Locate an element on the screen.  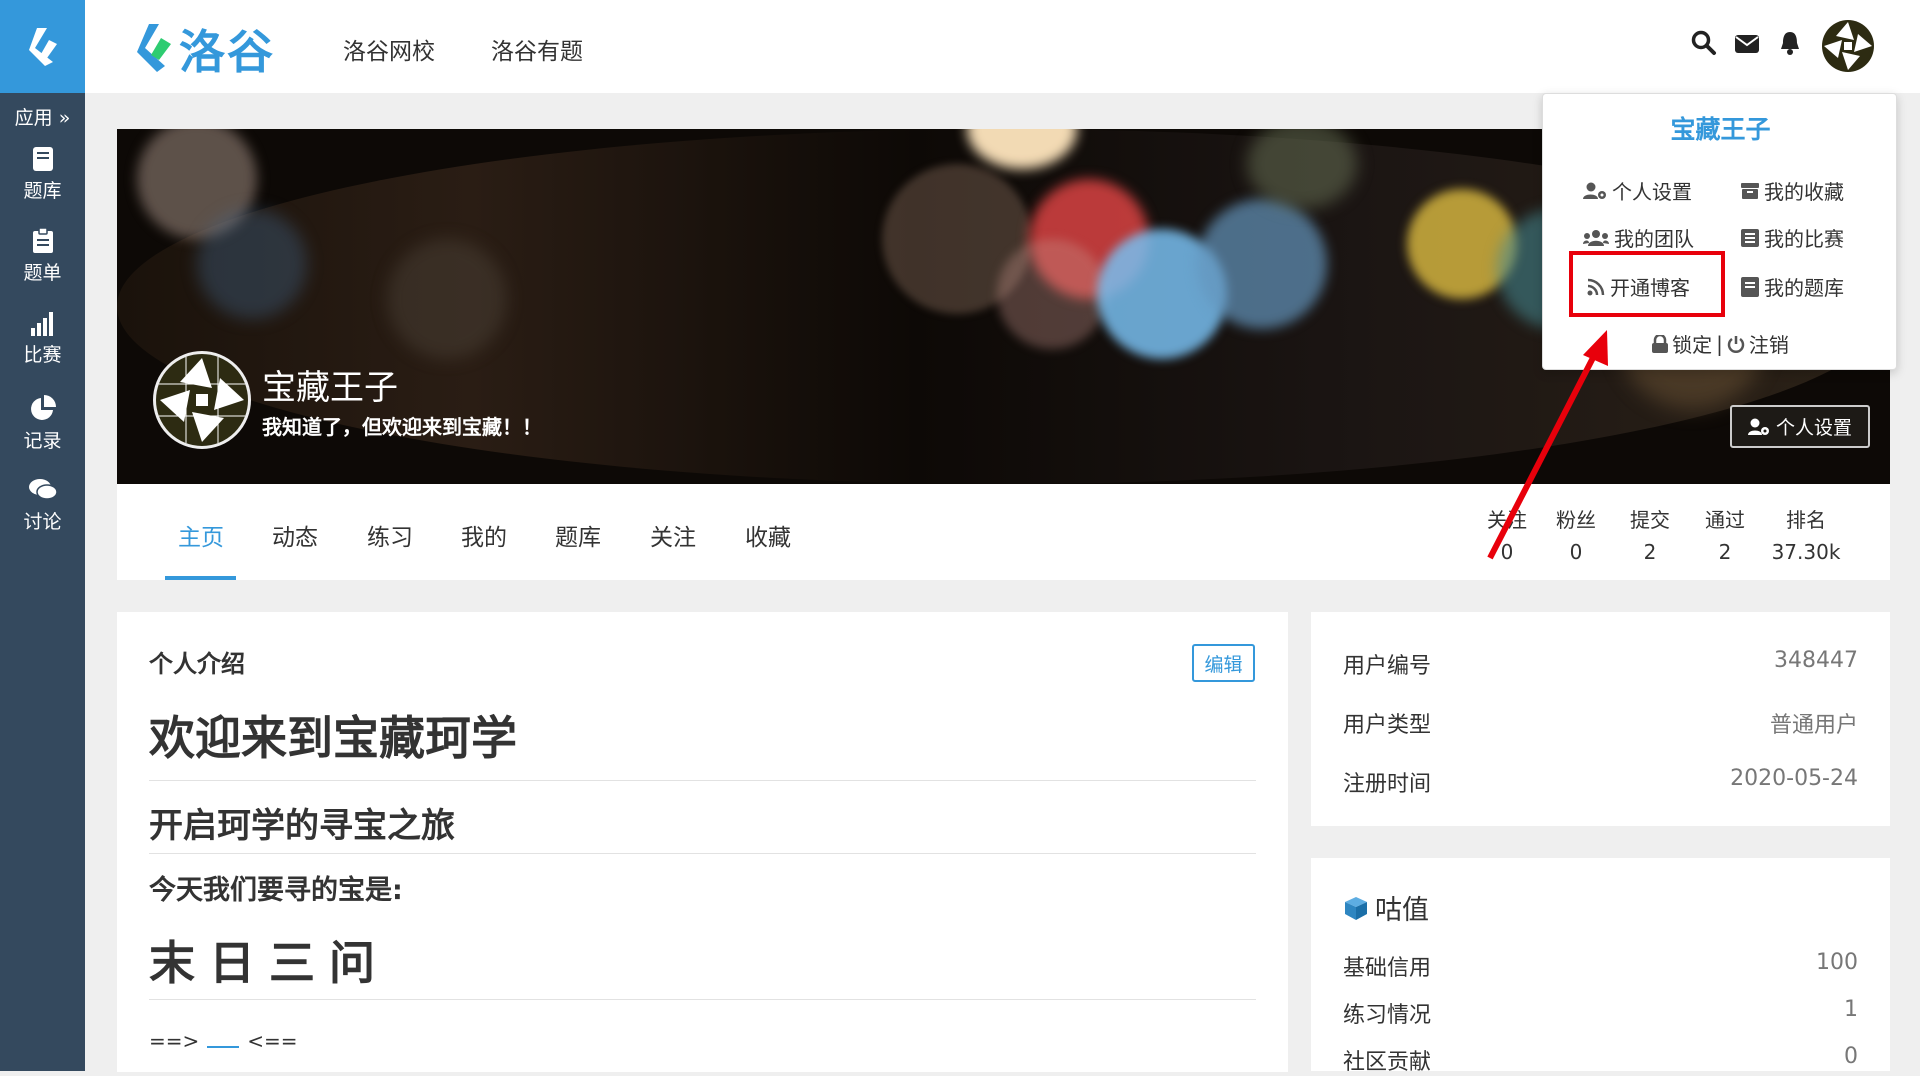
search-icon is located at coordinates (1704, 43).